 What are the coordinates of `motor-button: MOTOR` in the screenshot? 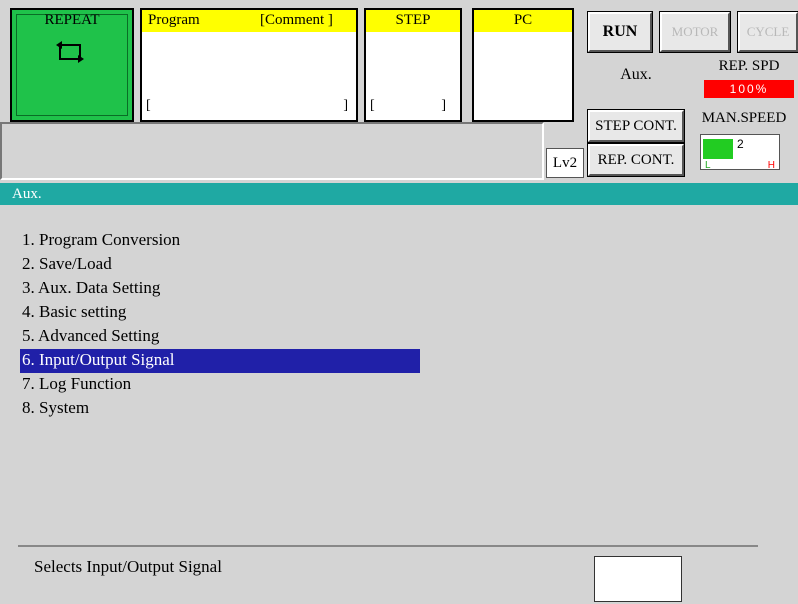 It's located at (695, 32).